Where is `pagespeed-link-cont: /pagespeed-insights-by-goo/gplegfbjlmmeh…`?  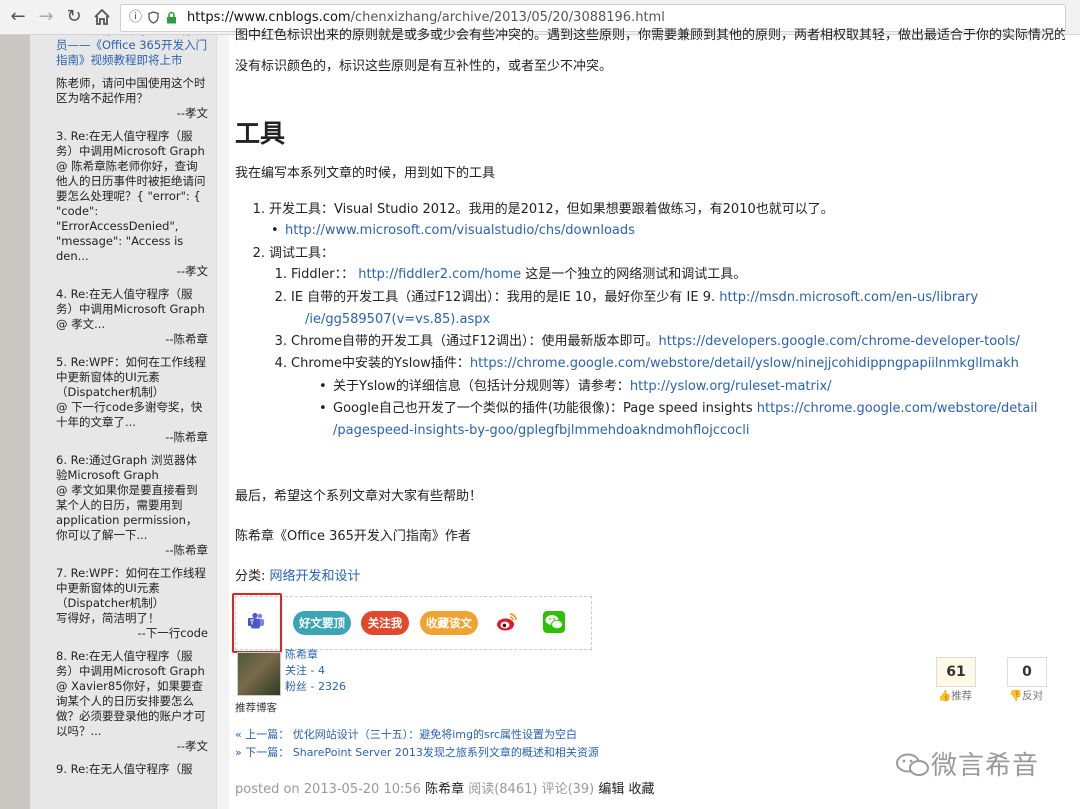
pagespeed-link-cont: /pagespeed-insights-by-goo/gplegfbjlmmeh… is located at coordinates (541, 430).